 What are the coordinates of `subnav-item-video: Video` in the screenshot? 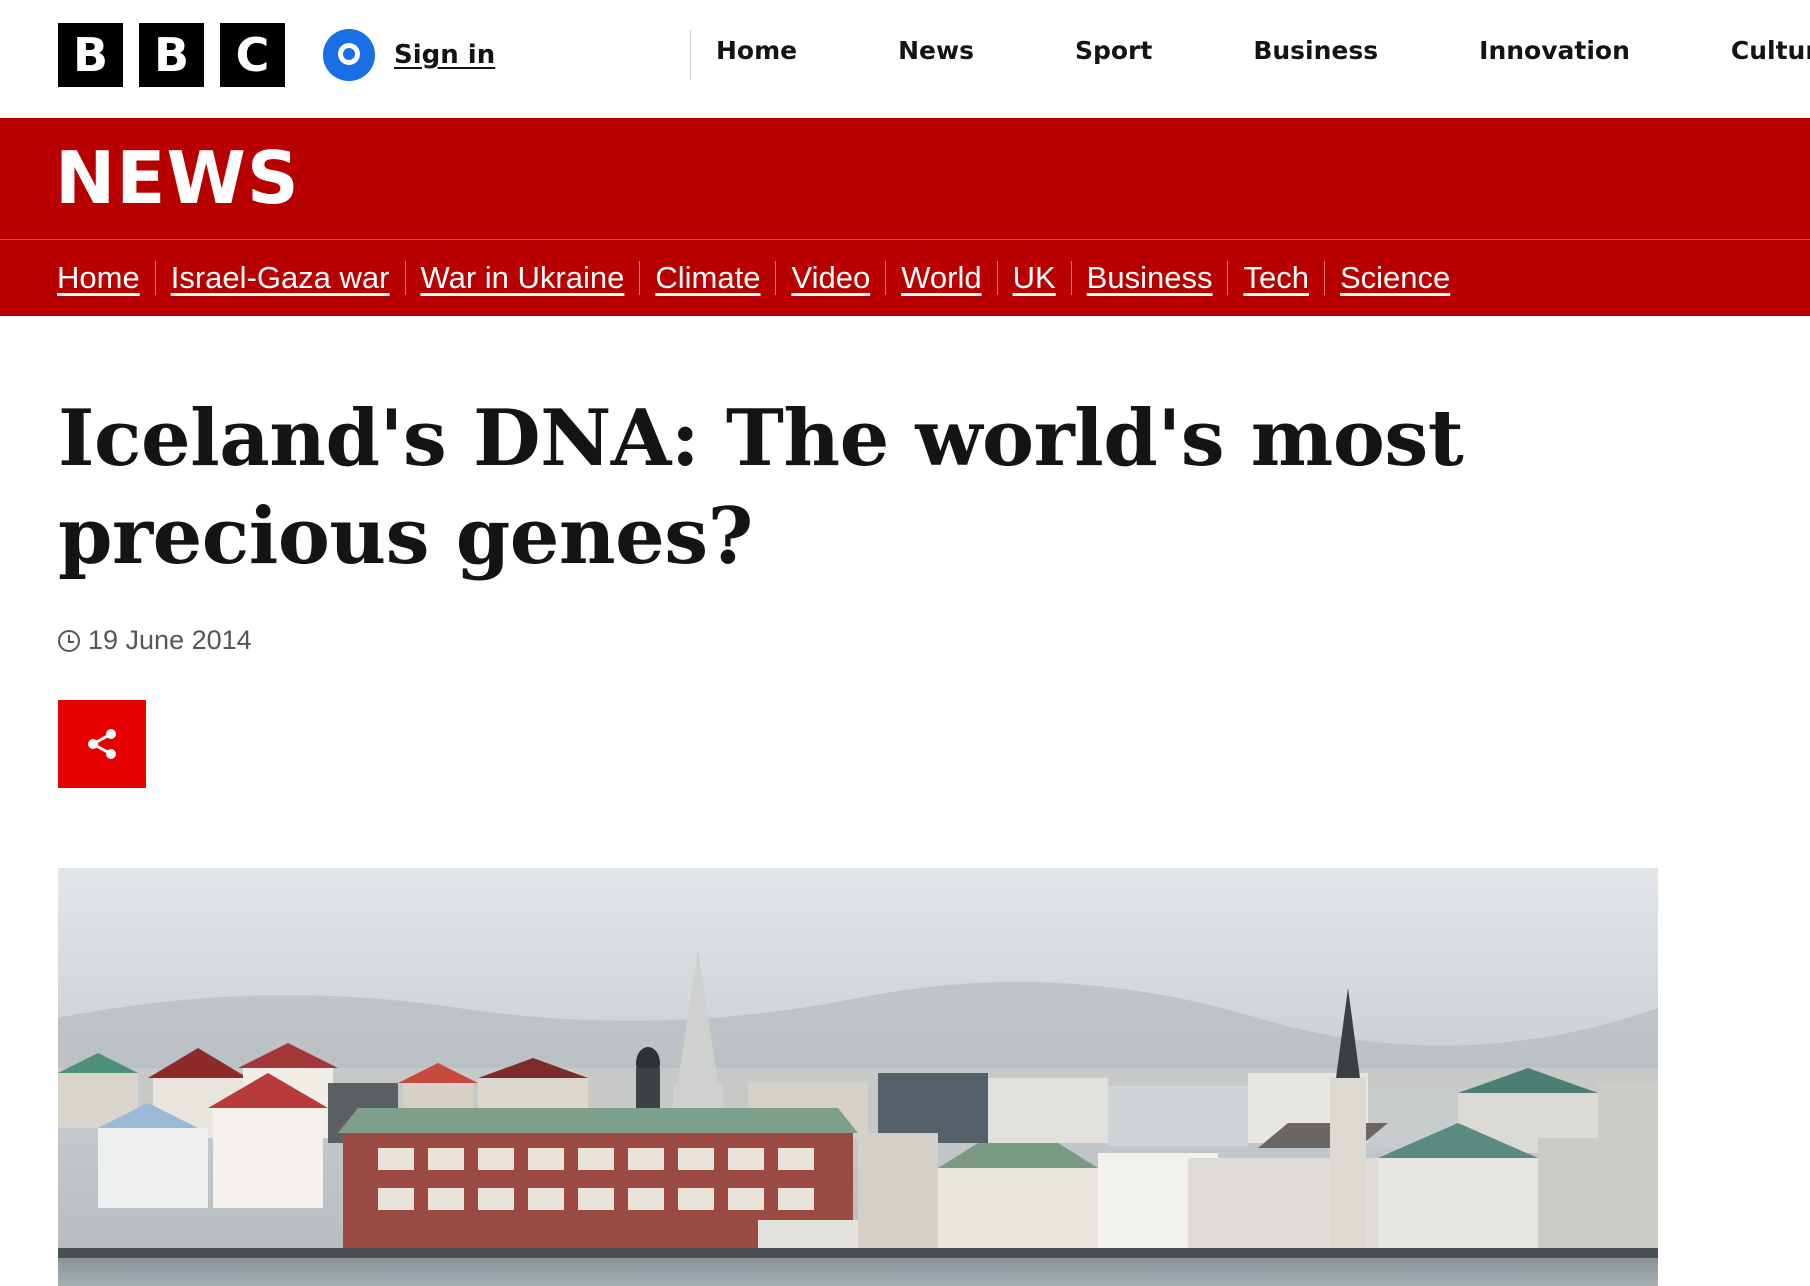 It's located at (830, 278).